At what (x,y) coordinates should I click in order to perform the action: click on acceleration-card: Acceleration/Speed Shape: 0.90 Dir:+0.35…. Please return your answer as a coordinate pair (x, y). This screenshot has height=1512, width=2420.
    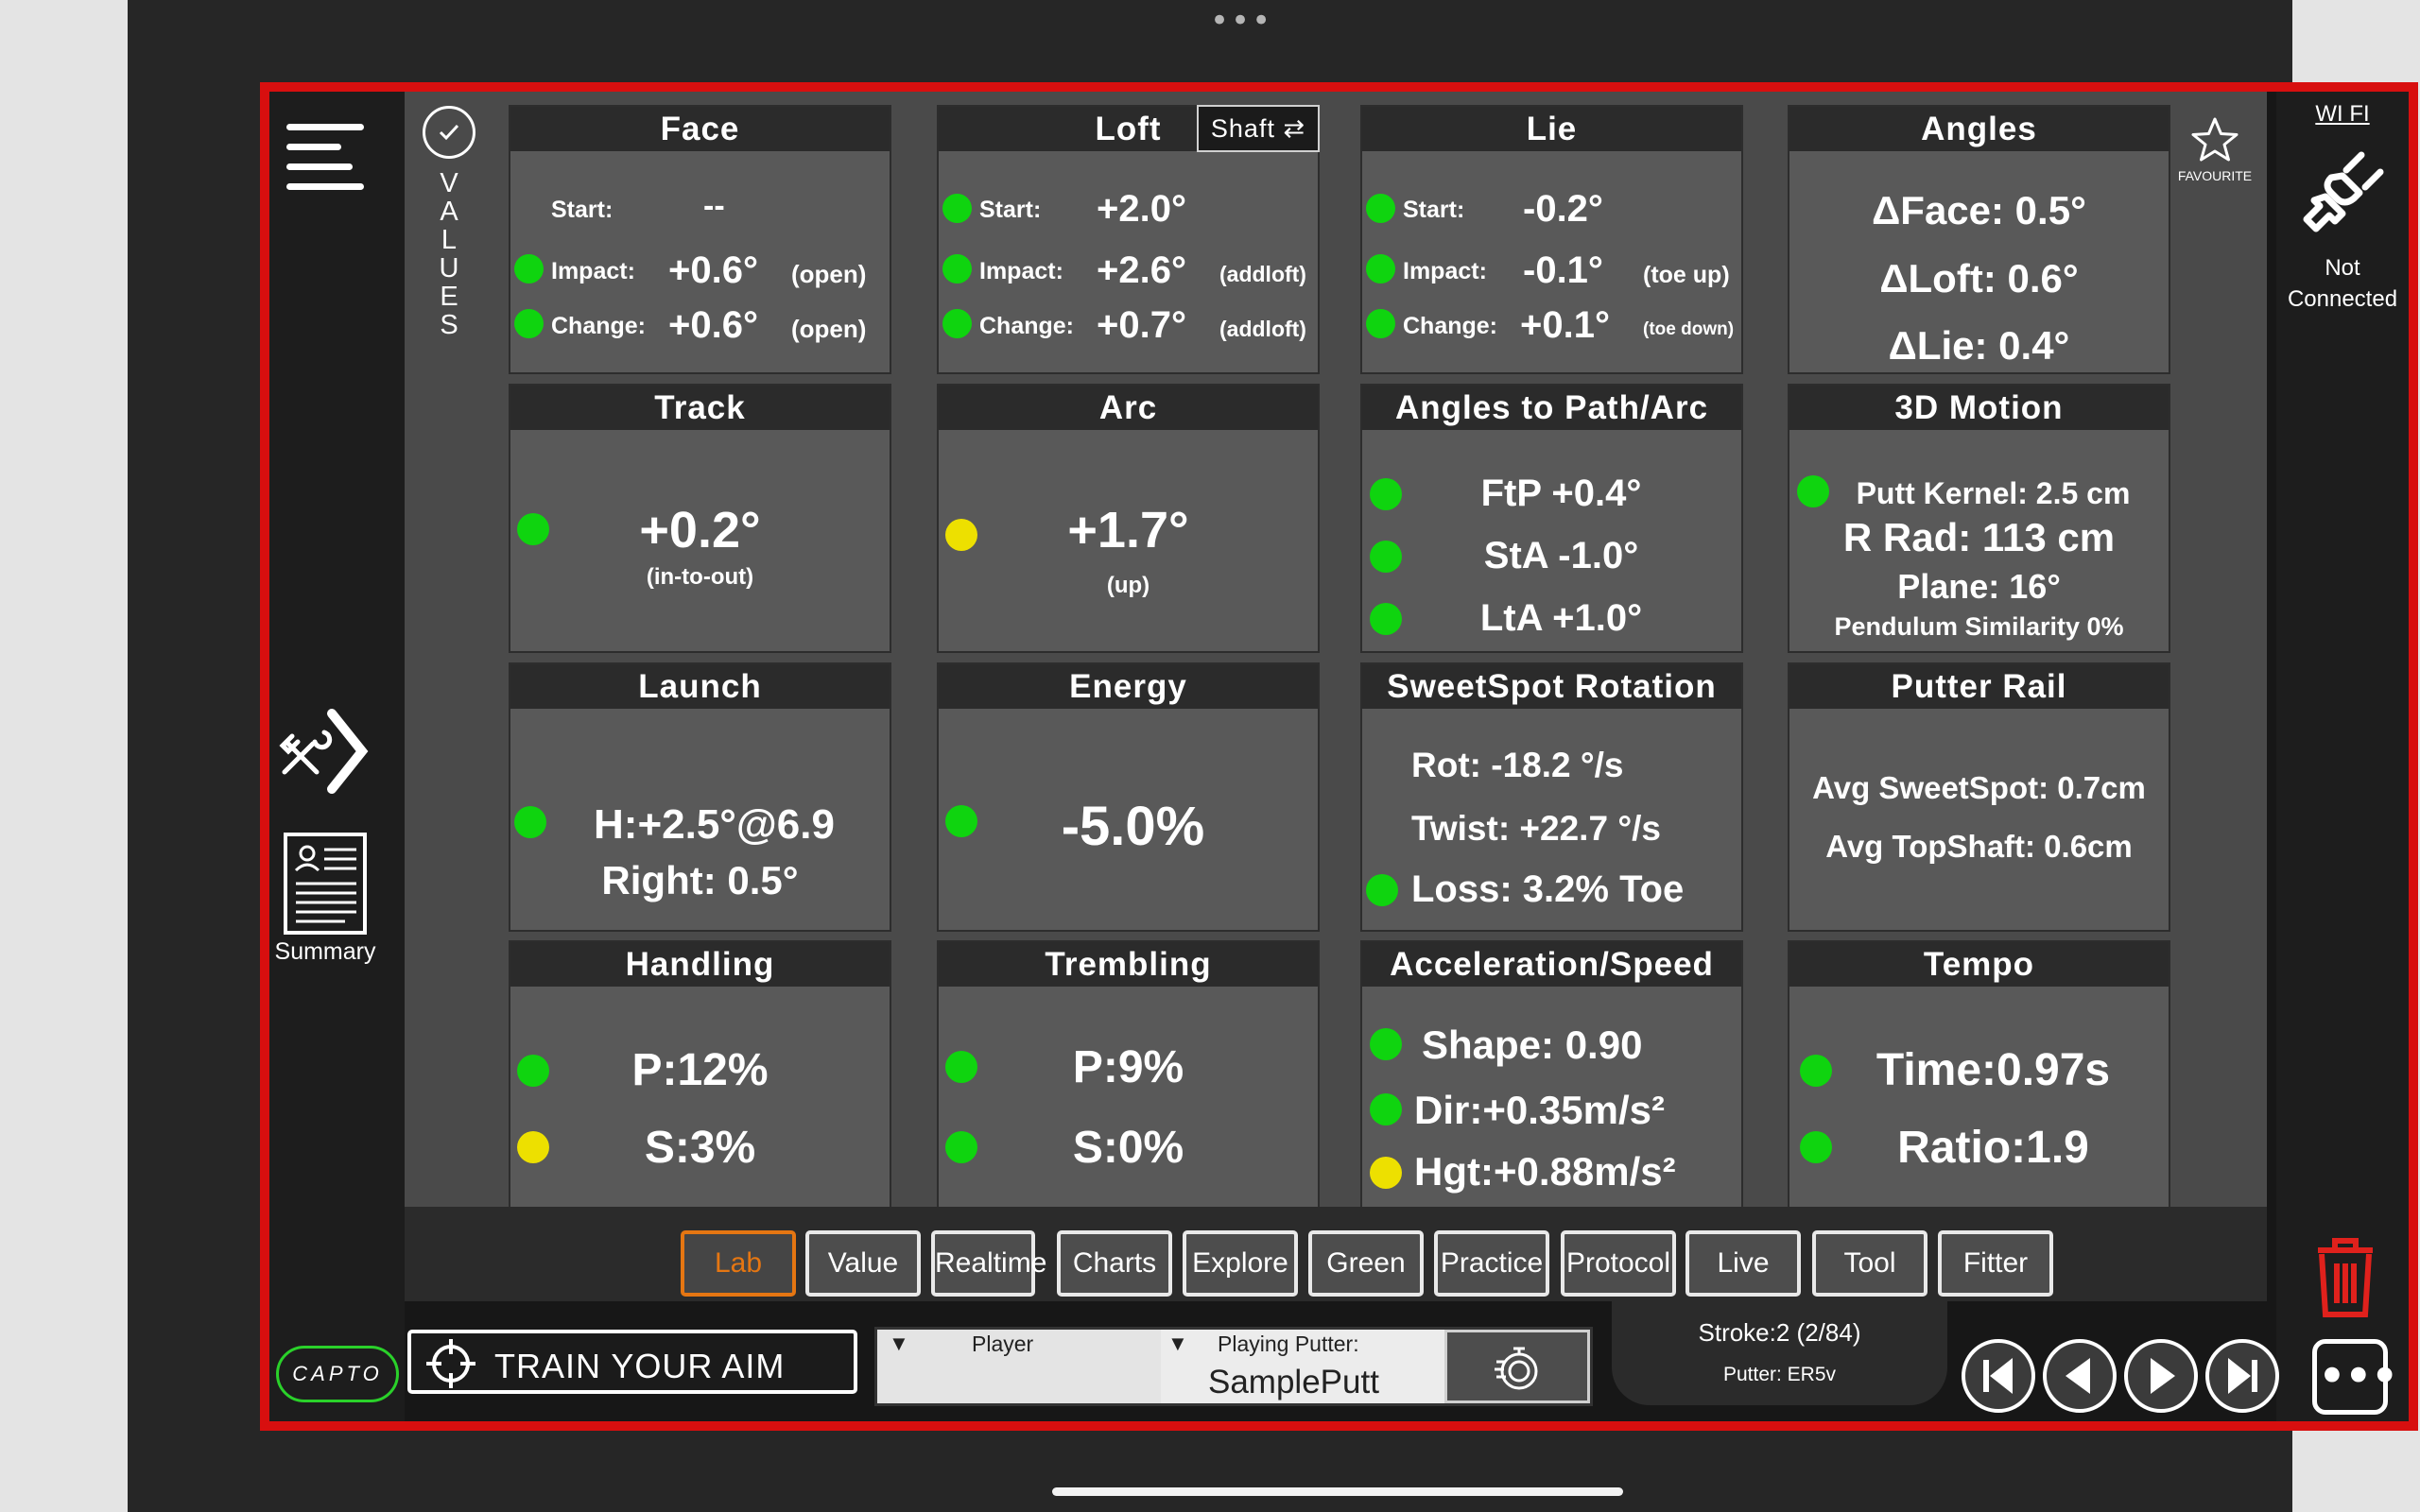
    Looking at the image, I should click on (1551, 1075).